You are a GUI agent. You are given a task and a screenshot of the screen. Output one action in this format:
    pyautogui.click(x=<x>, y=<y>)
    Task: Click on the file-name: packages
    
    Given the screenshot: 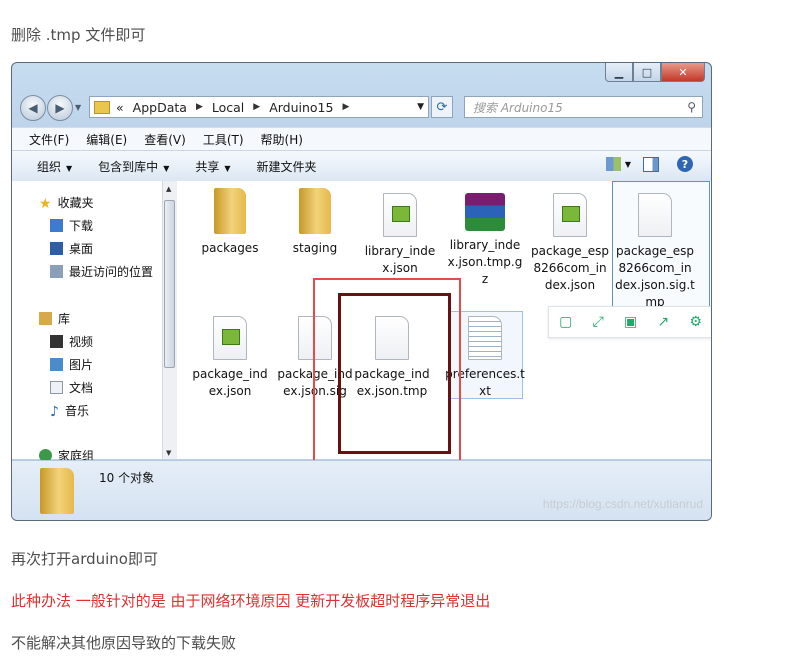 What is the action you would take?
    pyautogui.click(x=230, y=248)
    